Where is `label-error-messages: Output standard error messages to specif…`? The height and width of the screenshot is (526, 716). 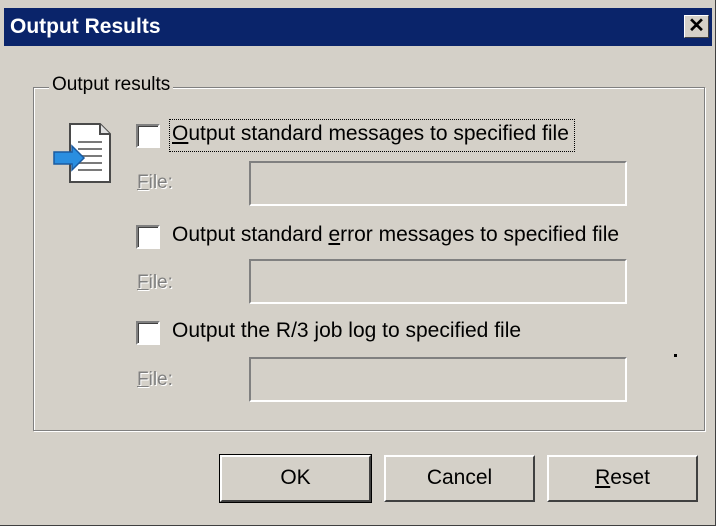
label-error-messages: Output standard error messages to specif… is located at coordinates (396, 234).